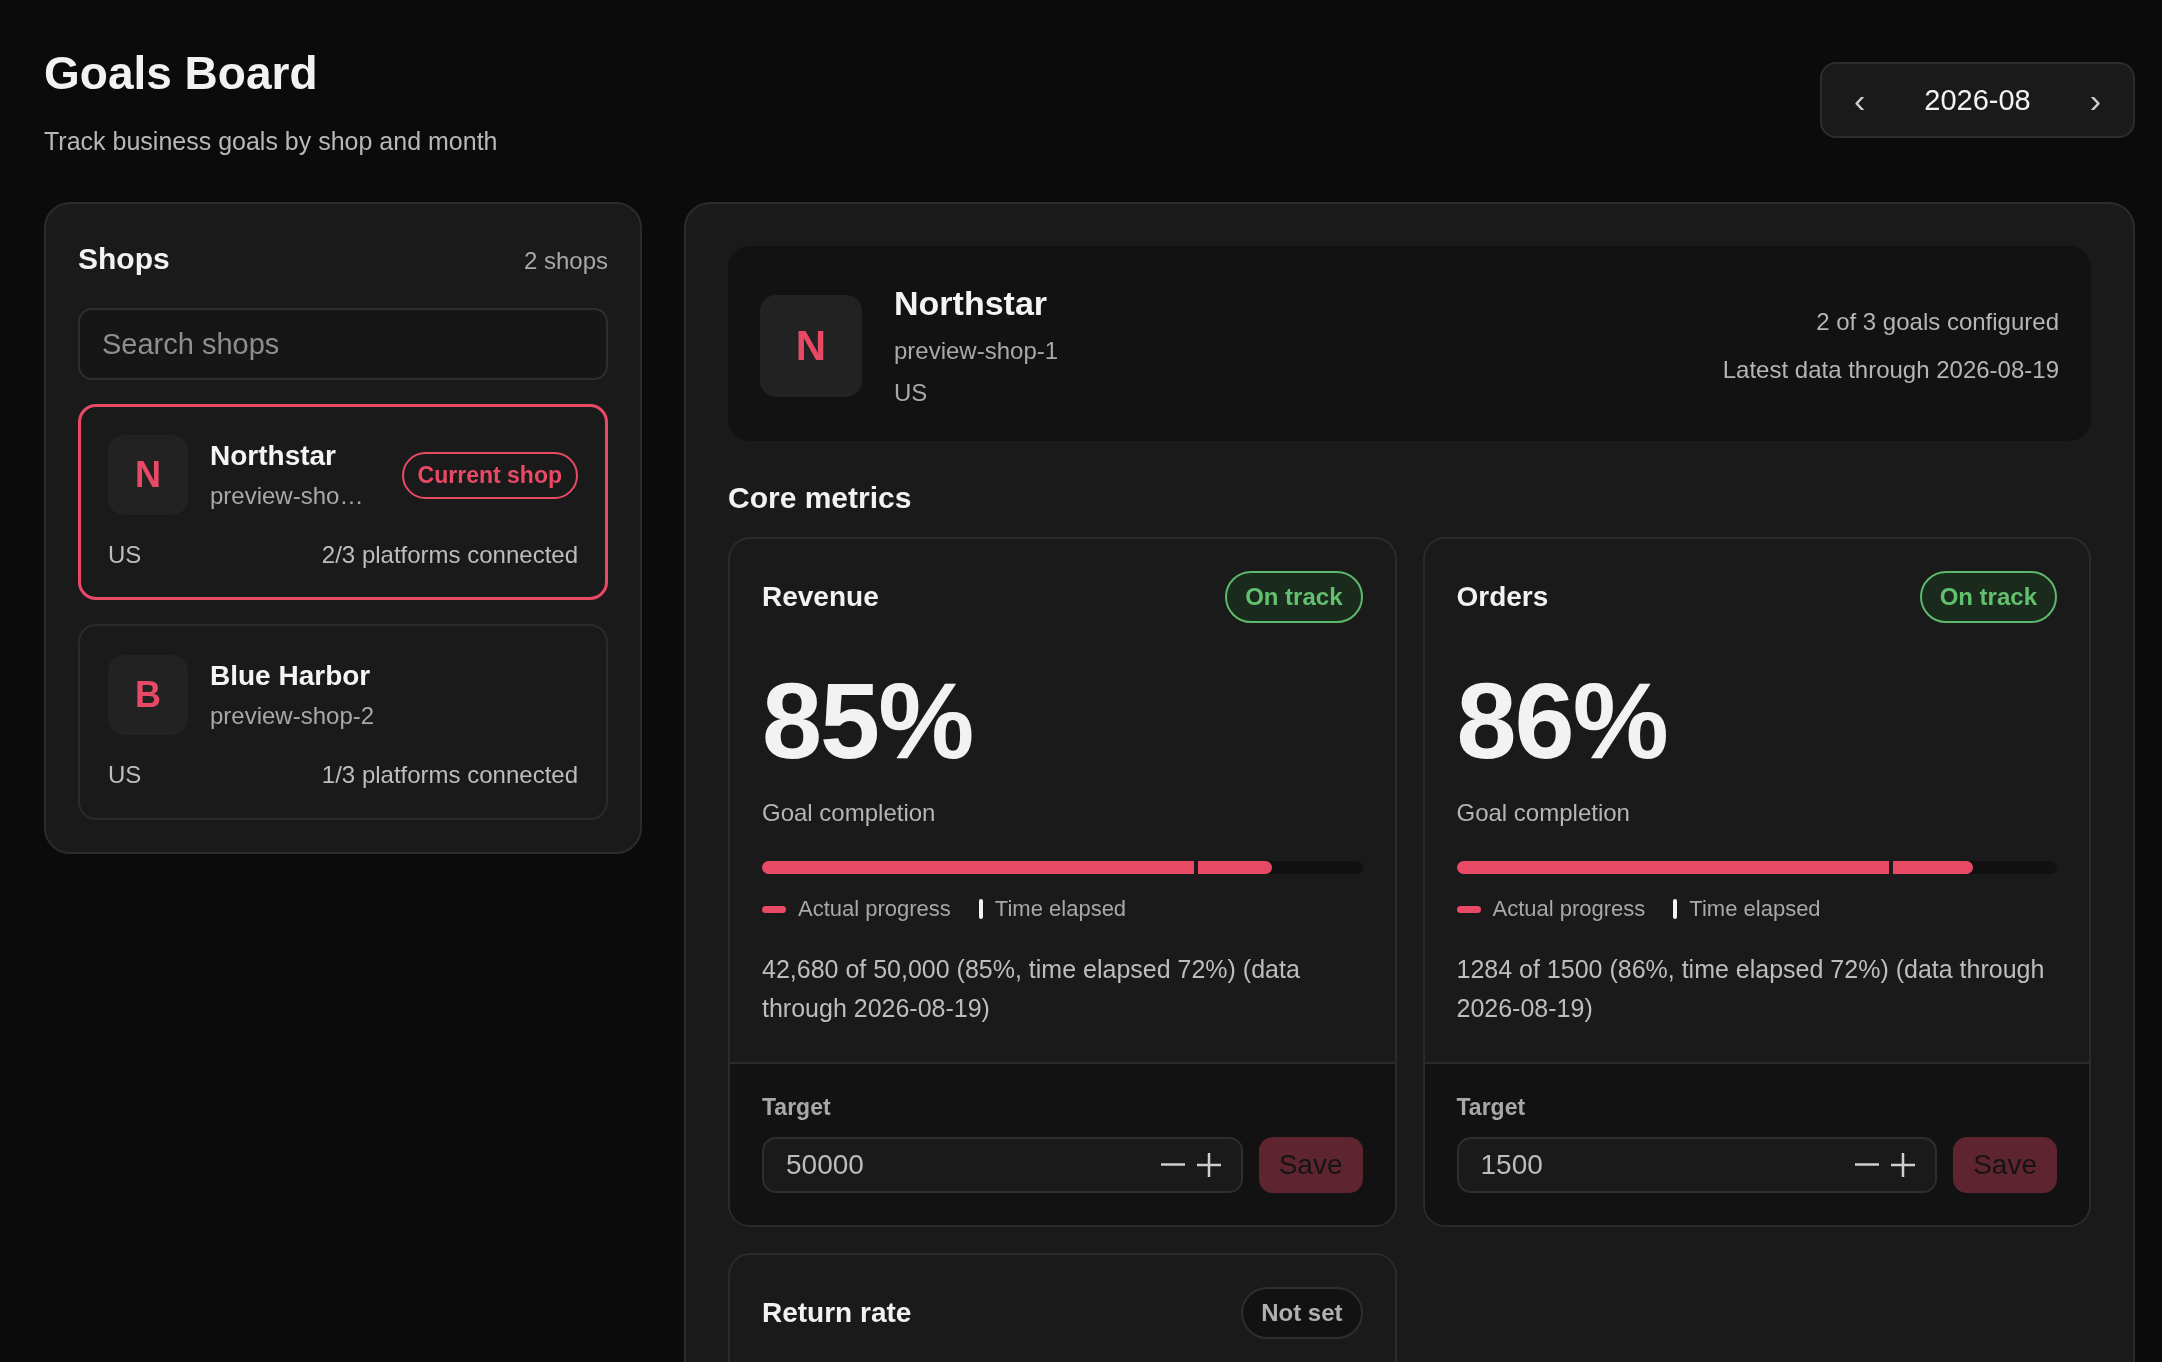 Image resolution: width=2162 pixels, height=1362 pixels. What do you see at coordinates (820, 597) in the screenshot?
I see `metric-title: Revenue` at bounding box center [820, 597].